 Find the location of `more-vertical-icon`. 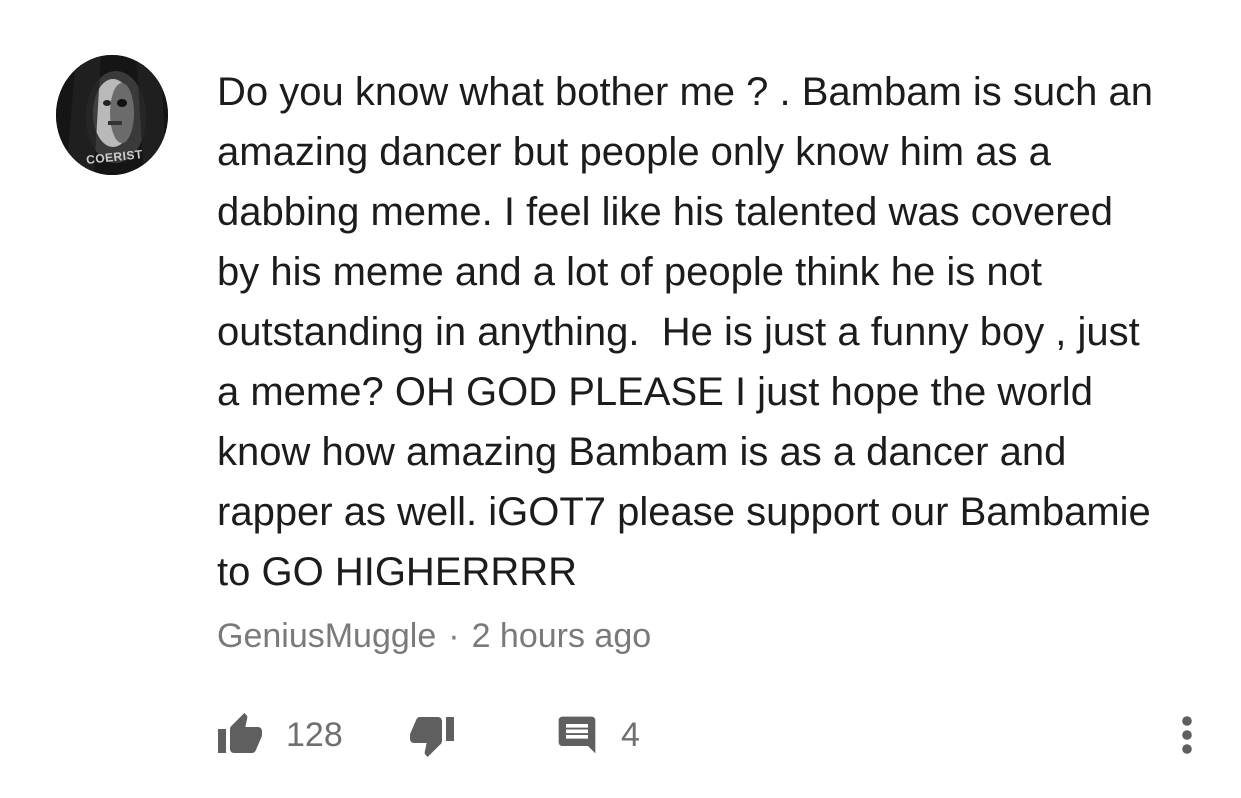

more-vertical-icon is located at coordinates (1187, 735).